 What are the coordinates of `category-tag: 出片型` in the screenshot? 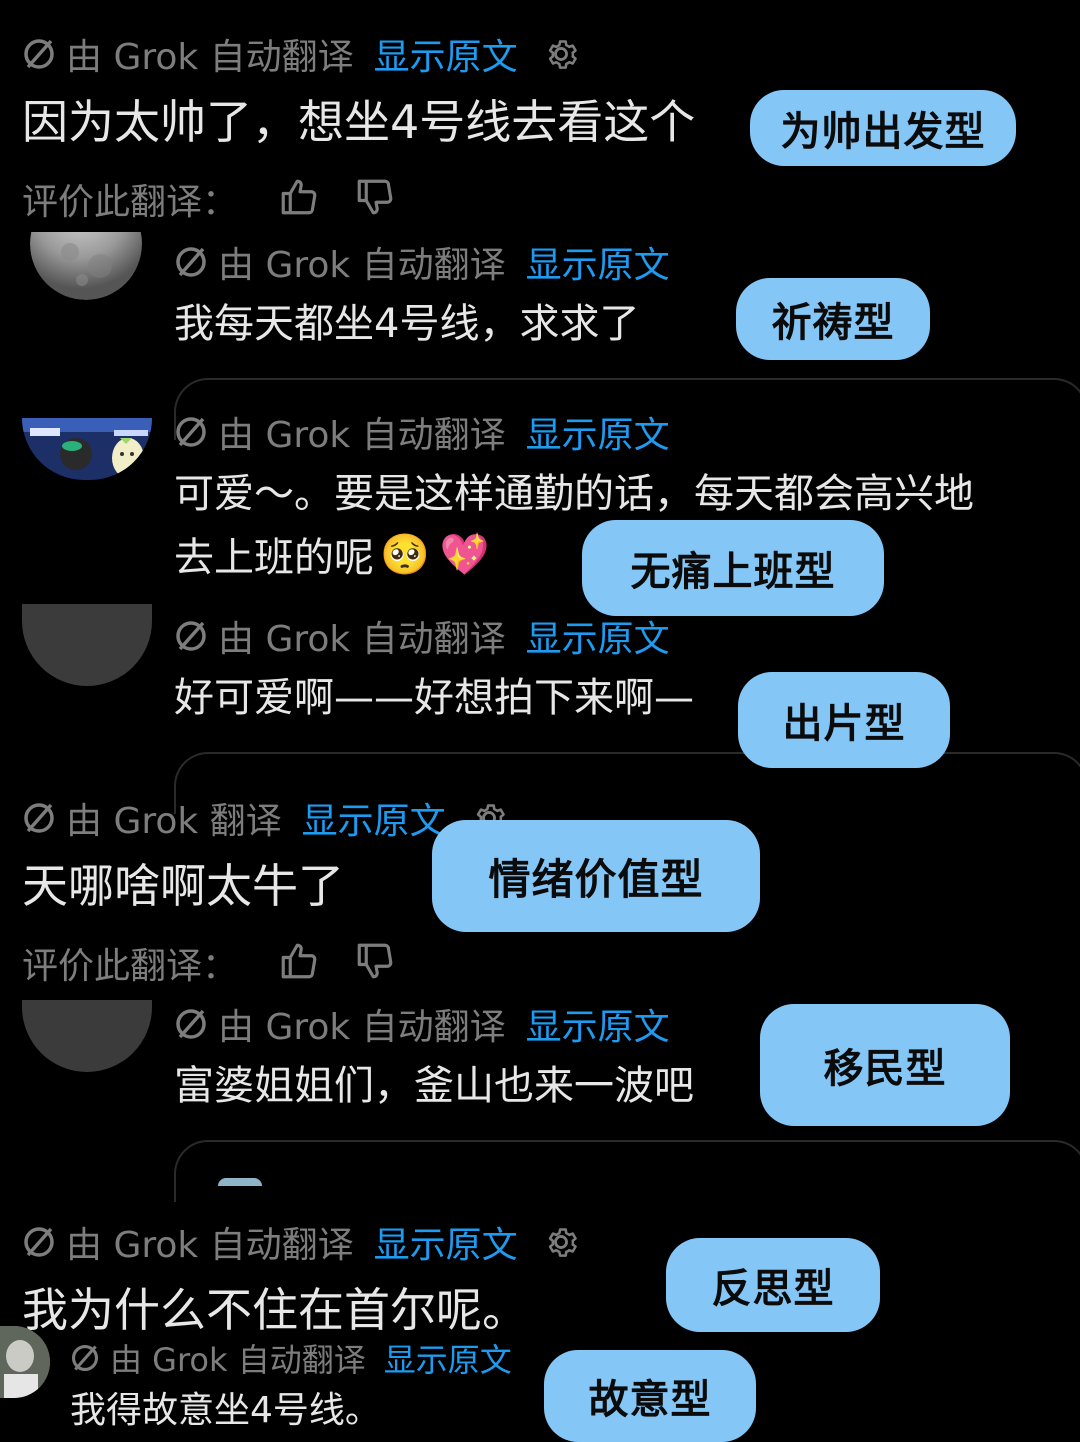 It's located at (844, 720).